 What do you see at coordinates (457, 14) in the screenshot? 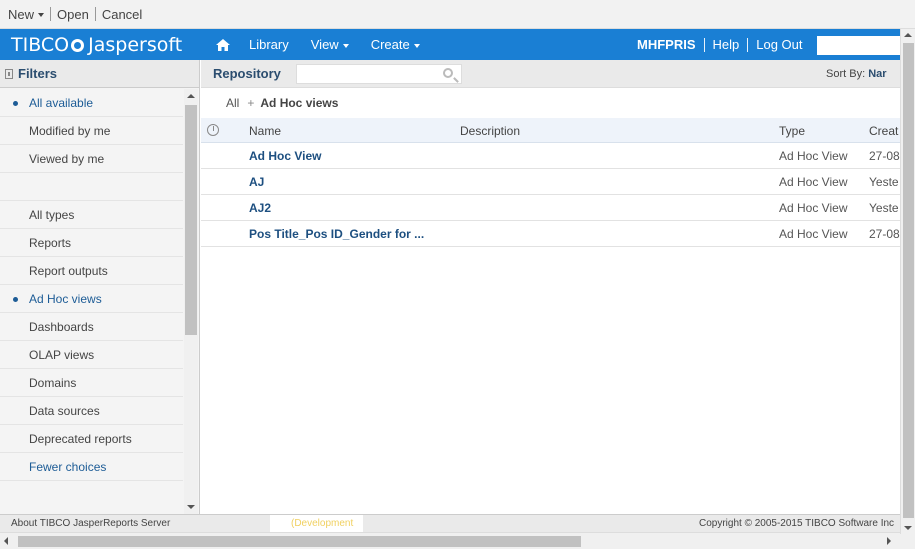
I see `command-bar: New Open Cancel` at bounding box center [457, 14].